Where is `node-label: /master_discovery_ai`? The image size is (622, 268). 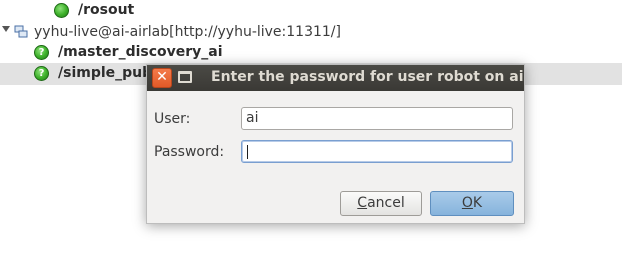 node-label: /master_discovery_ai is located at coordinates (140, 52).